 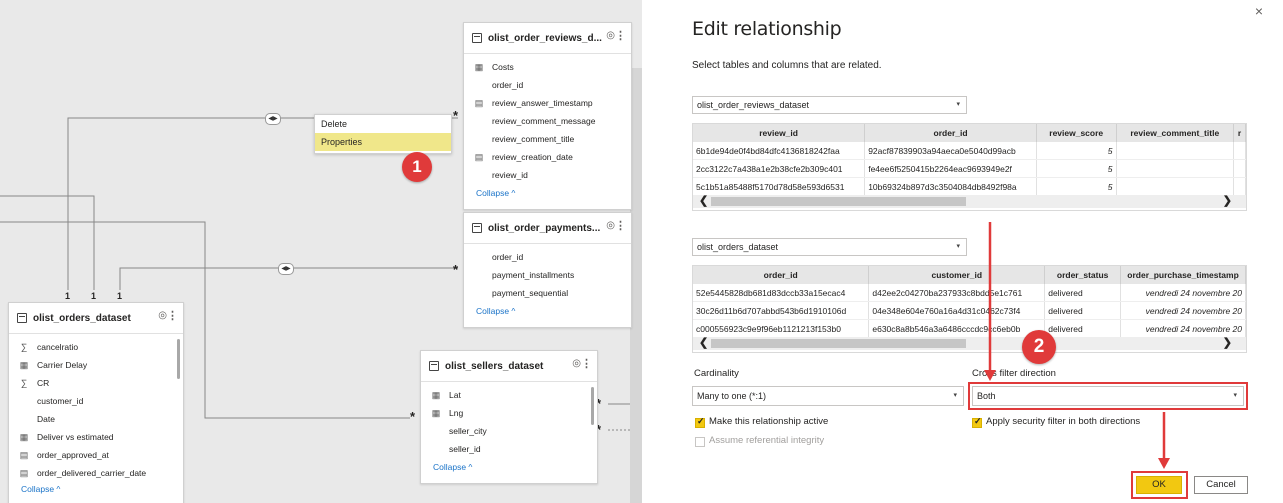 I want to click on field-label: customer_id, so click(x=60, y=401).